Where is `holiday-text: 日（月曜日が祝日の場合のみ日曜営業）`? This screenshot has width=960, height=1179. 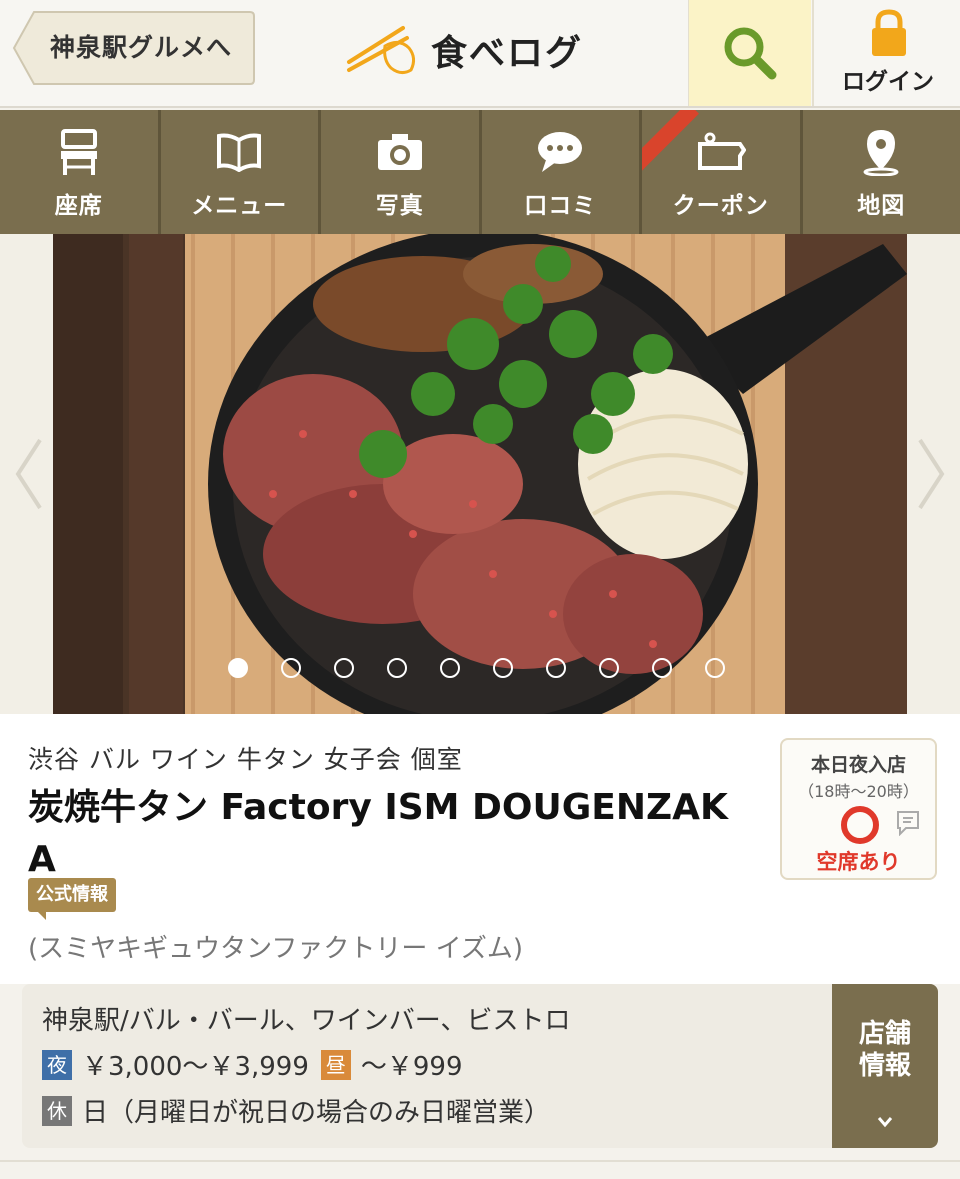 holiday-text: 日（月曜日が祝日の場合のみ日曜営業） is located at coordinates (316, 1113).